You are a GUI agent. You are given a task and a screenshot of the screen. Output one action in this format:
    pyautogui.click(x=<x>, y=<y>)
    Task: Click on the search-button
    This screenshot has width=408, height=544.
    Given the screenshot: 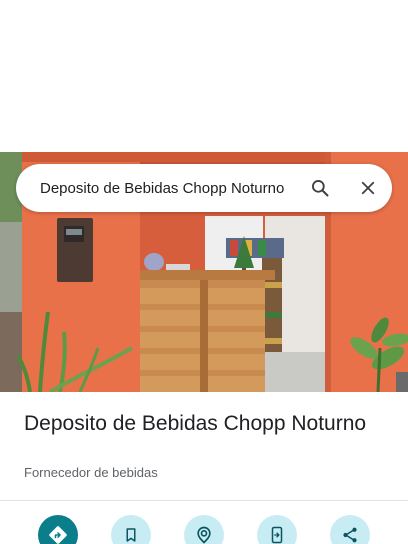 What is the action you would take?
    pyautogui.click(x=320, y=188)
    